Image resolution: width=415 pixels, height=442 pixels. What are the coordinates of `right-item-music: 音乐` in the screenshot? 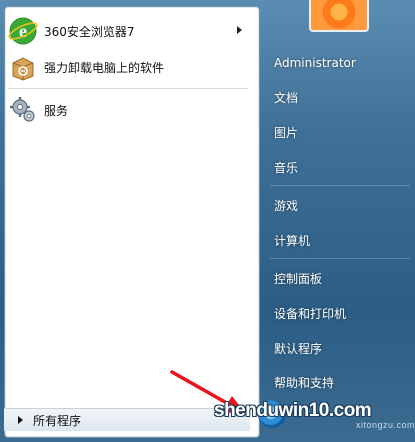 It's located at (286, 168).